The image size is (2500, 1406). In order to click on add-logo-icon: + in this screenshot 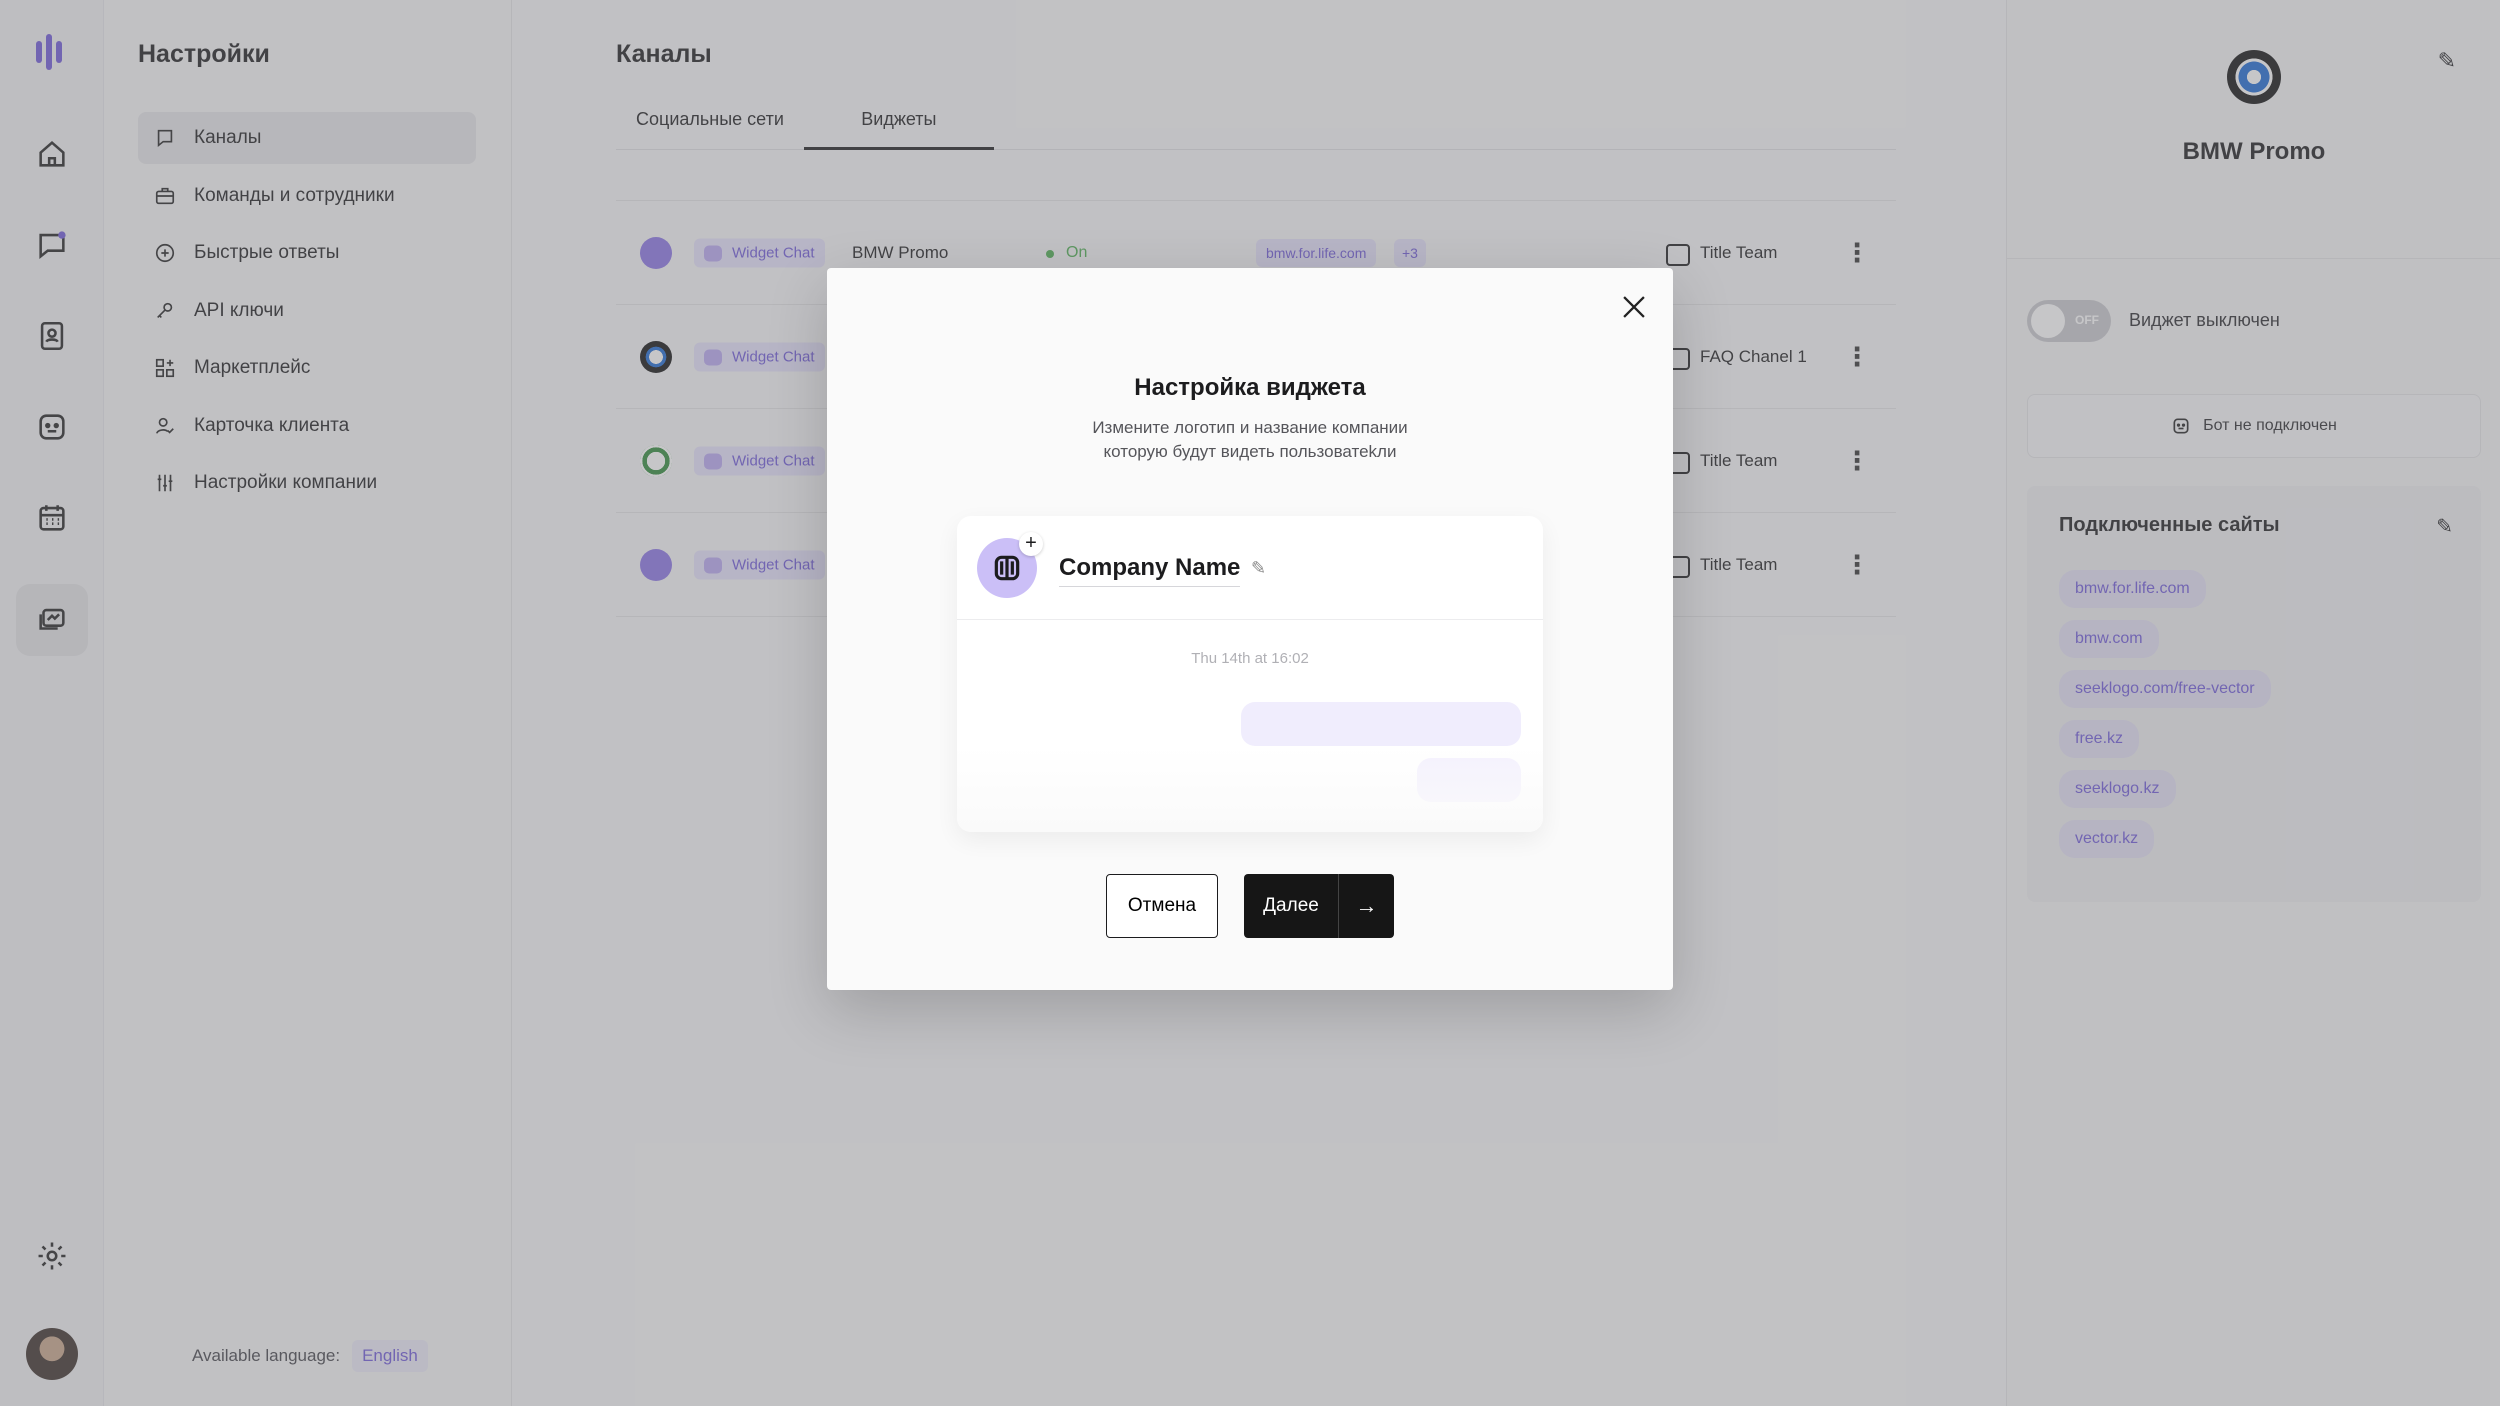, I will do `click(1031, 544)`.